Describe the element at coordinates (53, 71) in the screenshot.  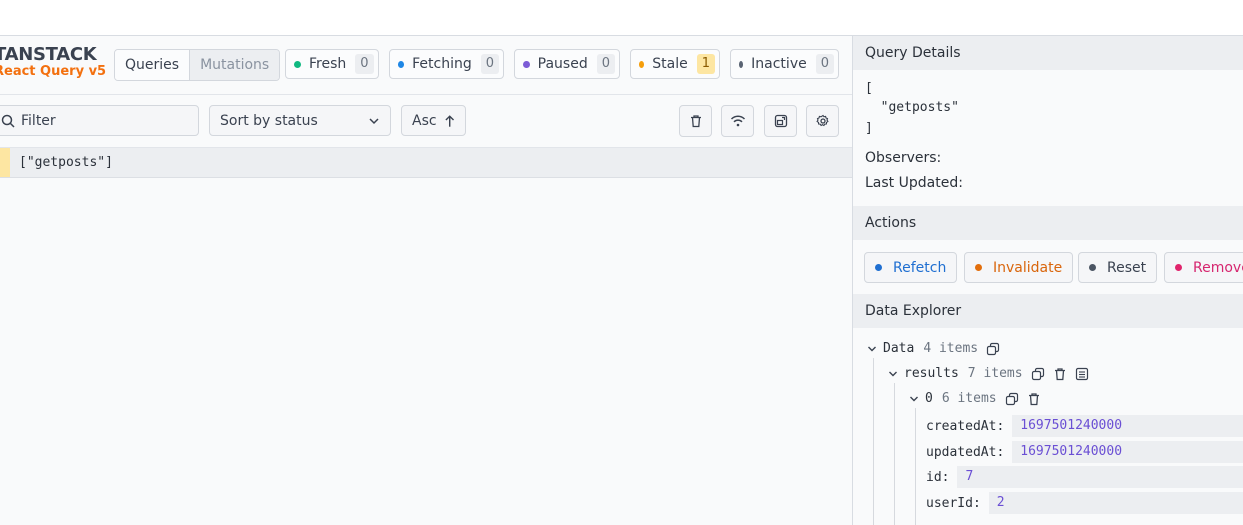
I see `logo-line2: React Query v5` at that location.